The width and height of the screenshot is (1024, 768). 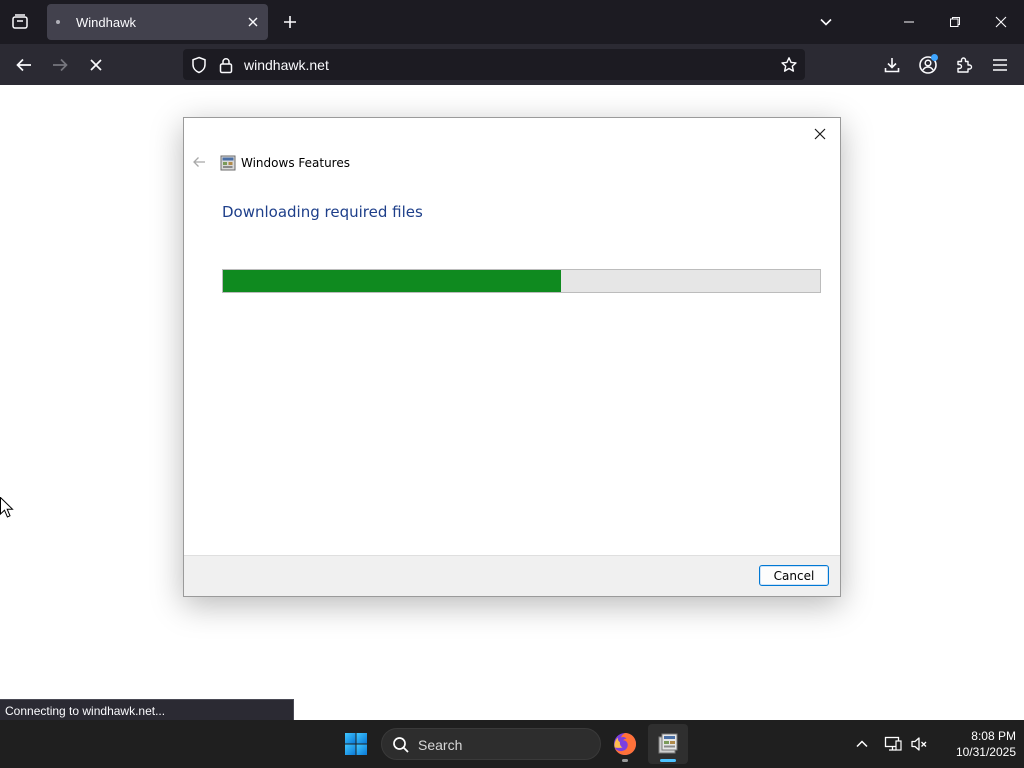 I want to click on tab-title: Windhawk, so click(x=106, y=22).